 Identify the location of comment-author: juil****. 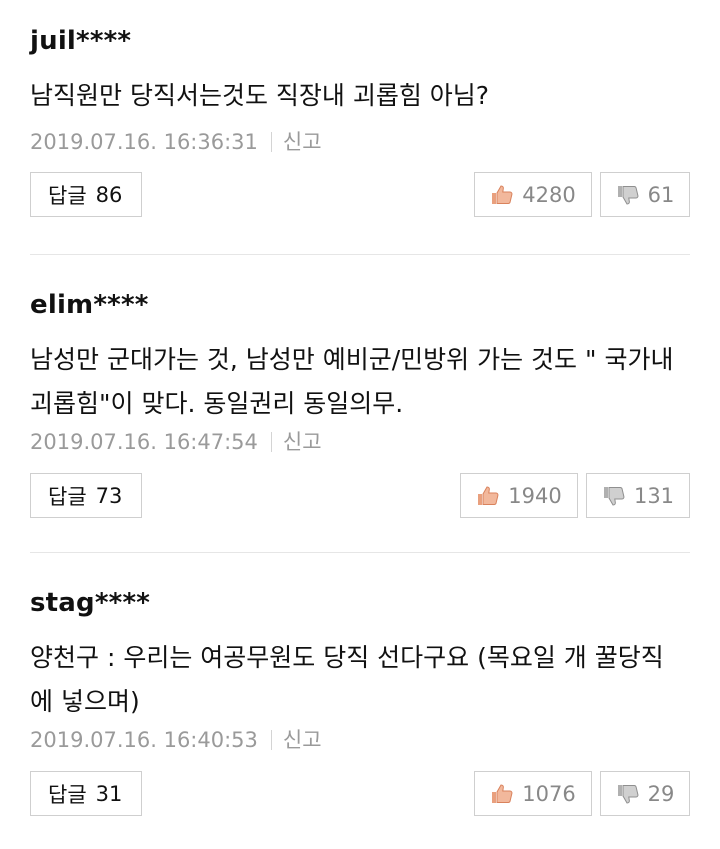
(80, 41).